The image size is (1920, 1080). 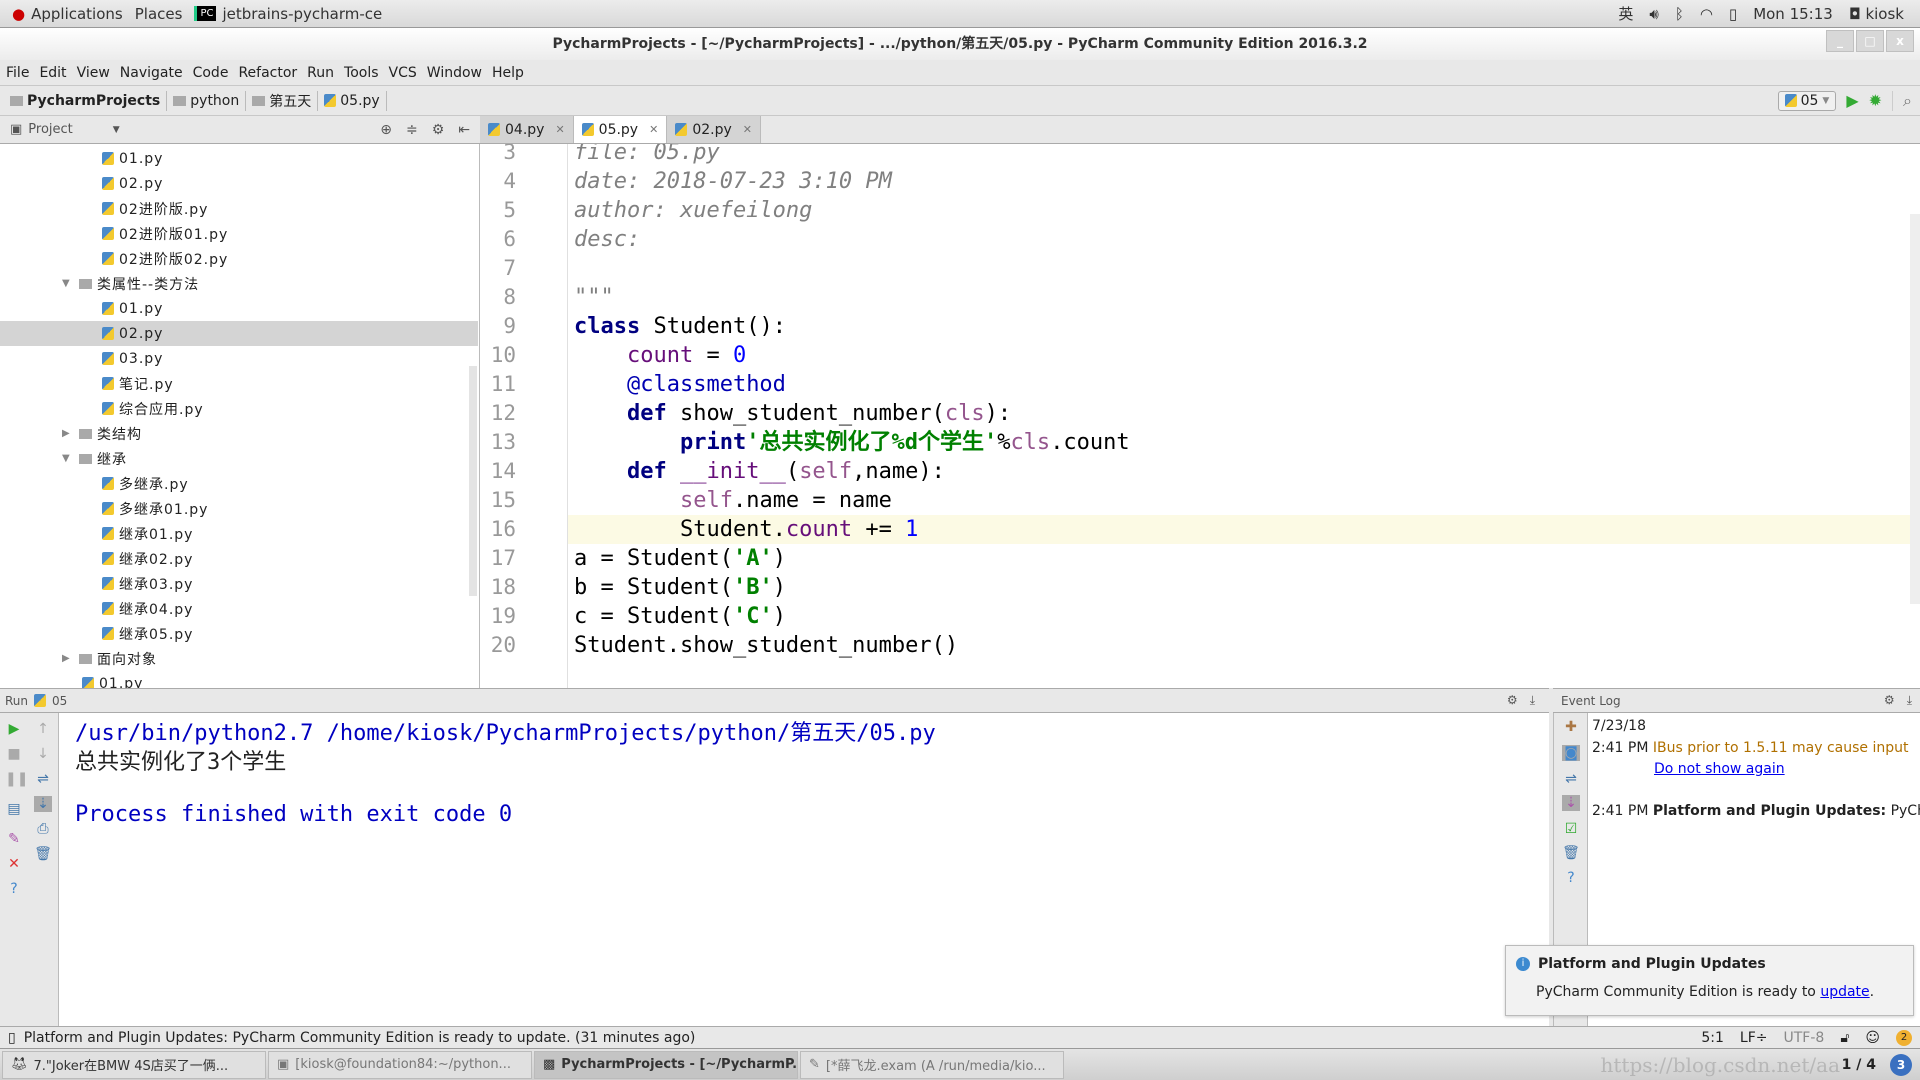 What do you see at coordinates (52, 73) in the screenshot?
I see `menu-edit: Edit` at bounding box center [52, 73].